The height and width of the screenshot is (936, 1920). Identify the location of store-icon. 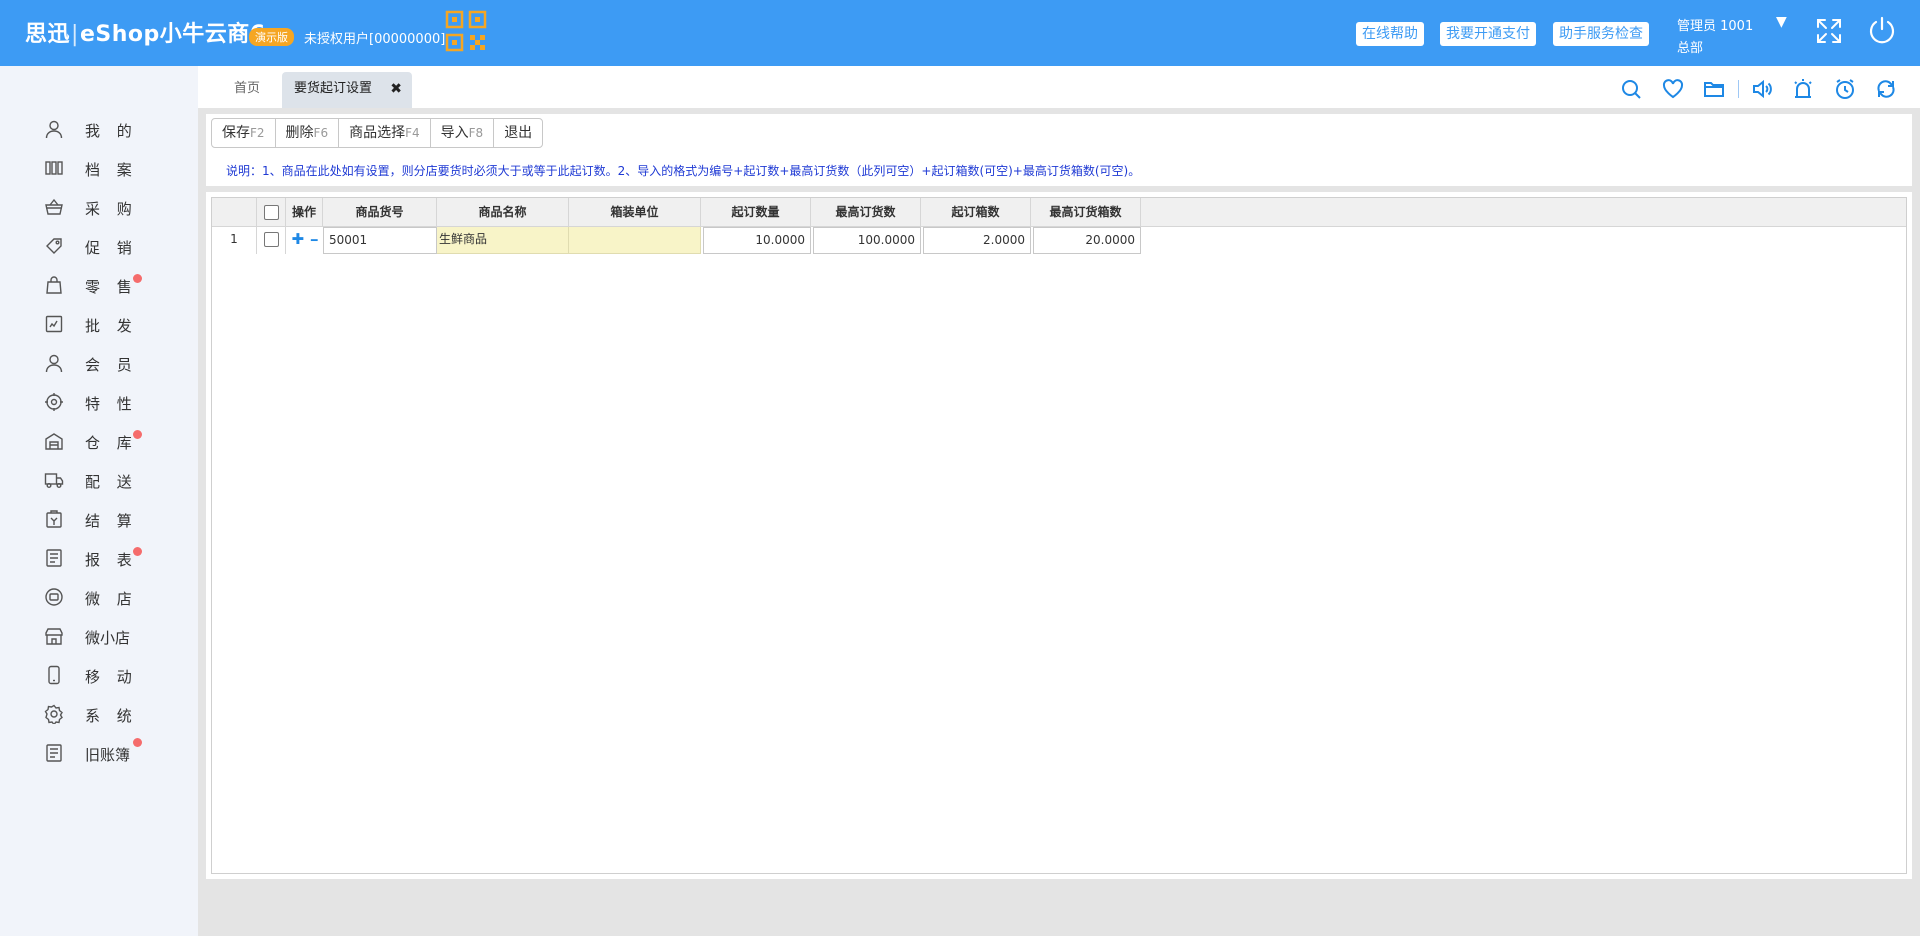
(54, 636).